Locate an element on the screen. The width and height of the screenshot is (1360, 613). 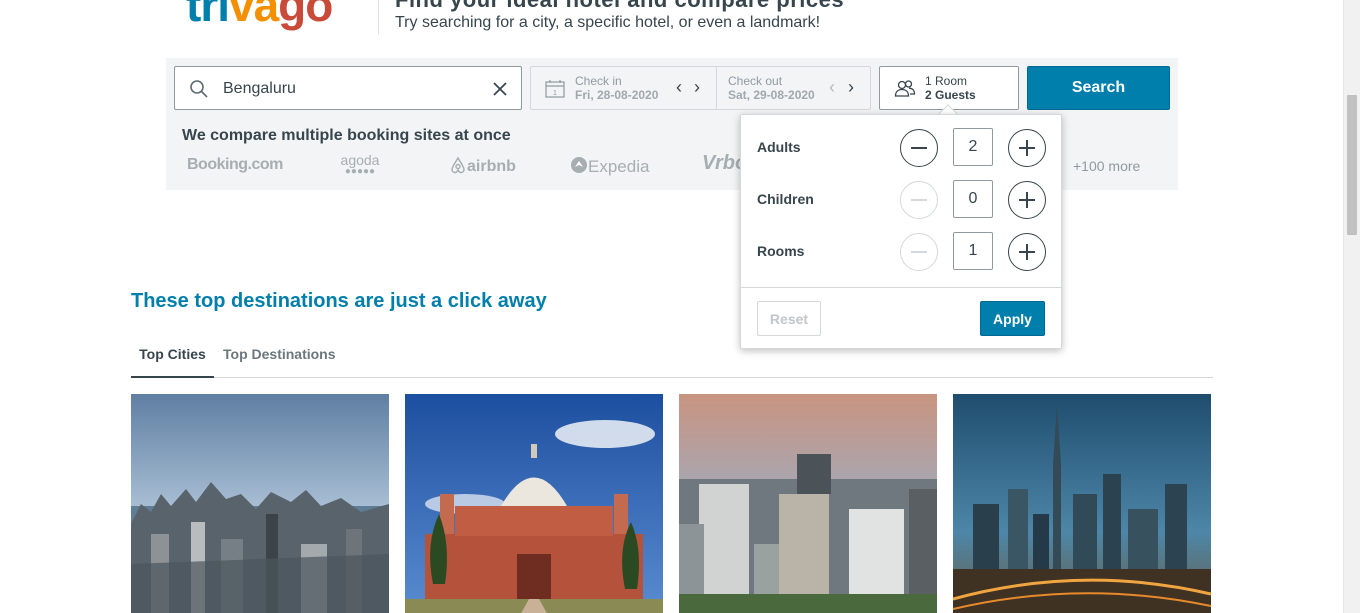
children-increase-button is located at coordinates (1027, 200).